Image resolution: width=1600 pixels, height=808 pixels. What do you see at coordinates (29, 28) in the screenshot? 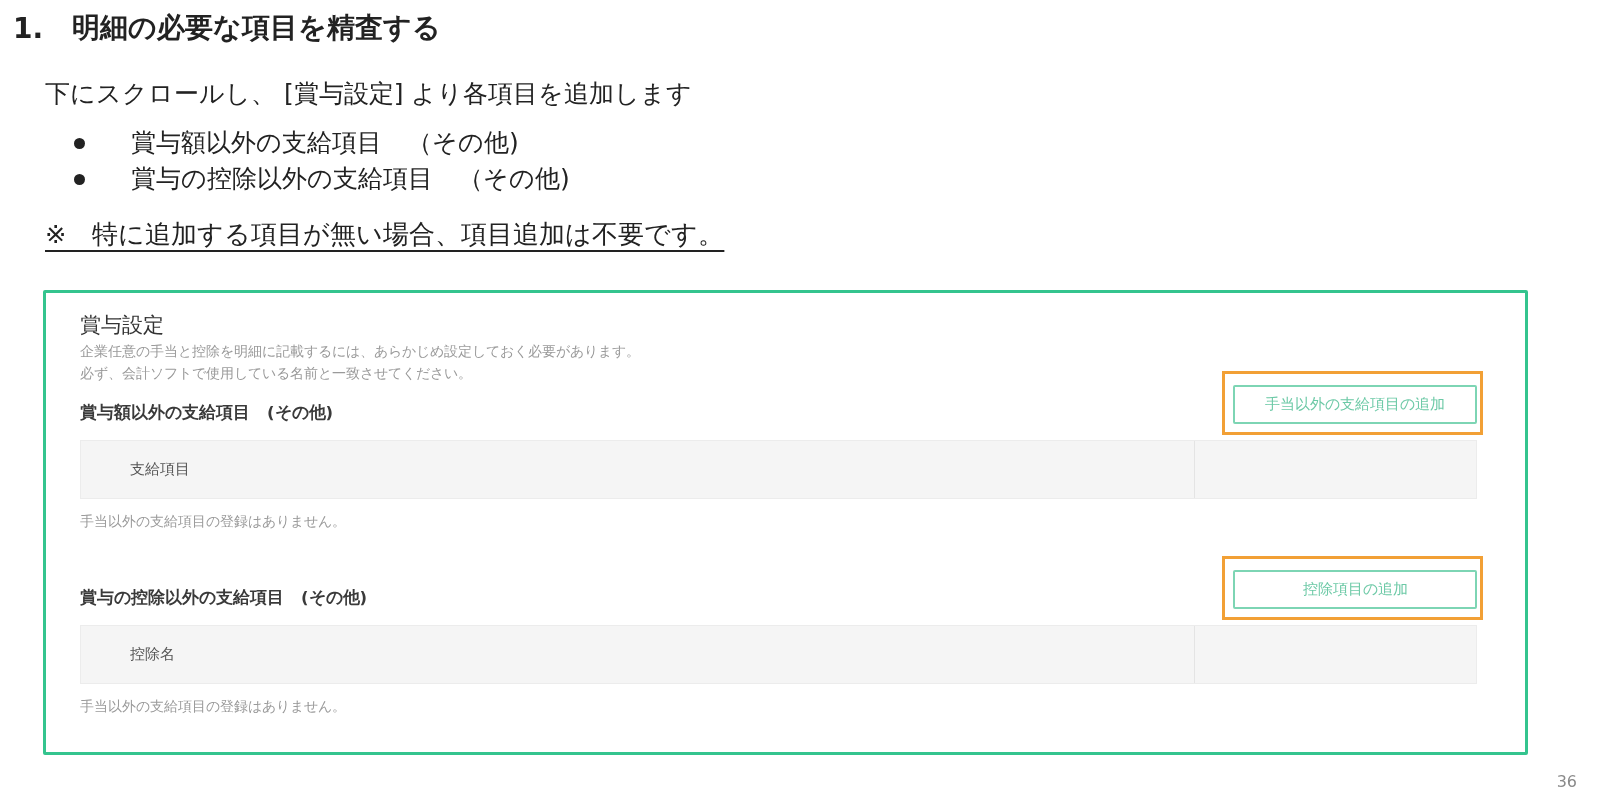
I see `heading-number: 1.` at bounding box center [29, 28].